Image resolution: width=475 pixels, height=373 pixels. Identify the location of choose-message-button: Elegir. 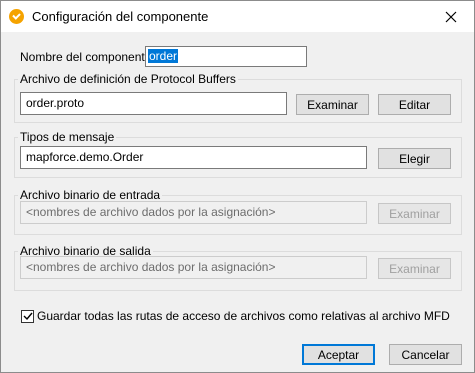
(414, 158).